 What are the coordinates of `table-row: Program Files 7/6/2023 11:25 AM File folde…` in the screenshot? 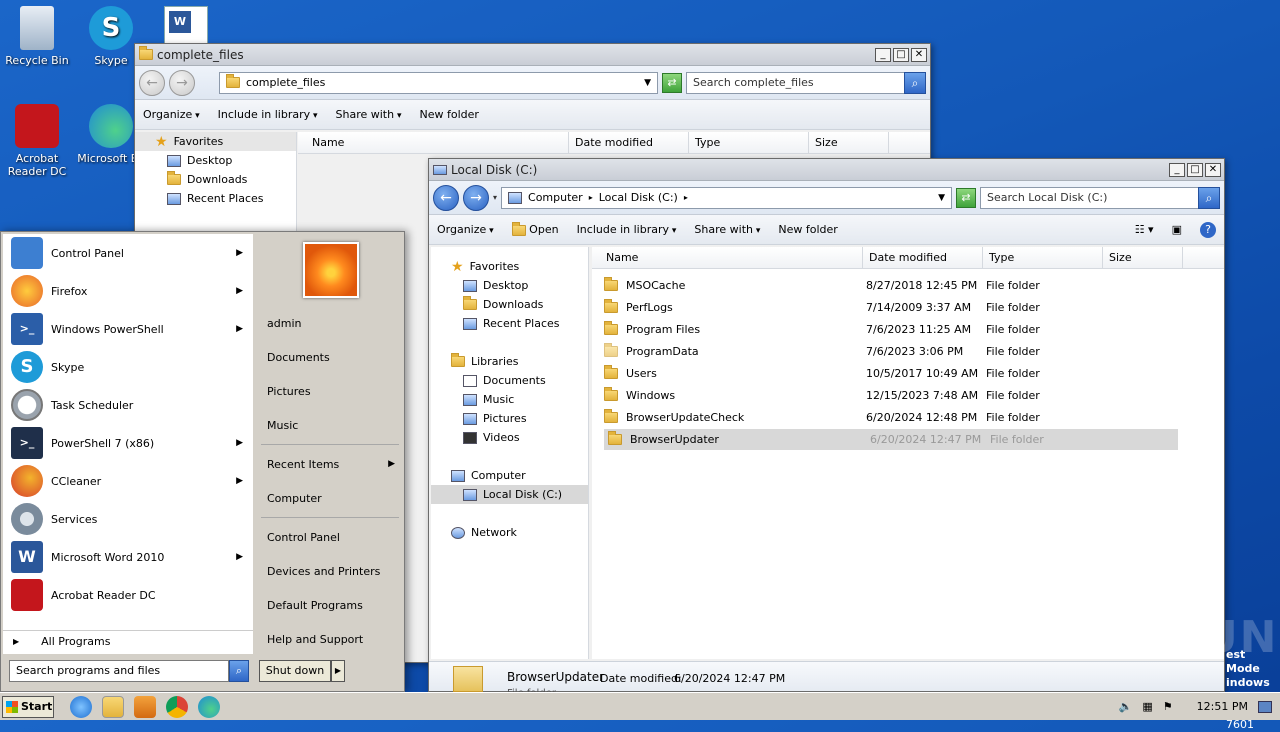 It's located at (891, 329).